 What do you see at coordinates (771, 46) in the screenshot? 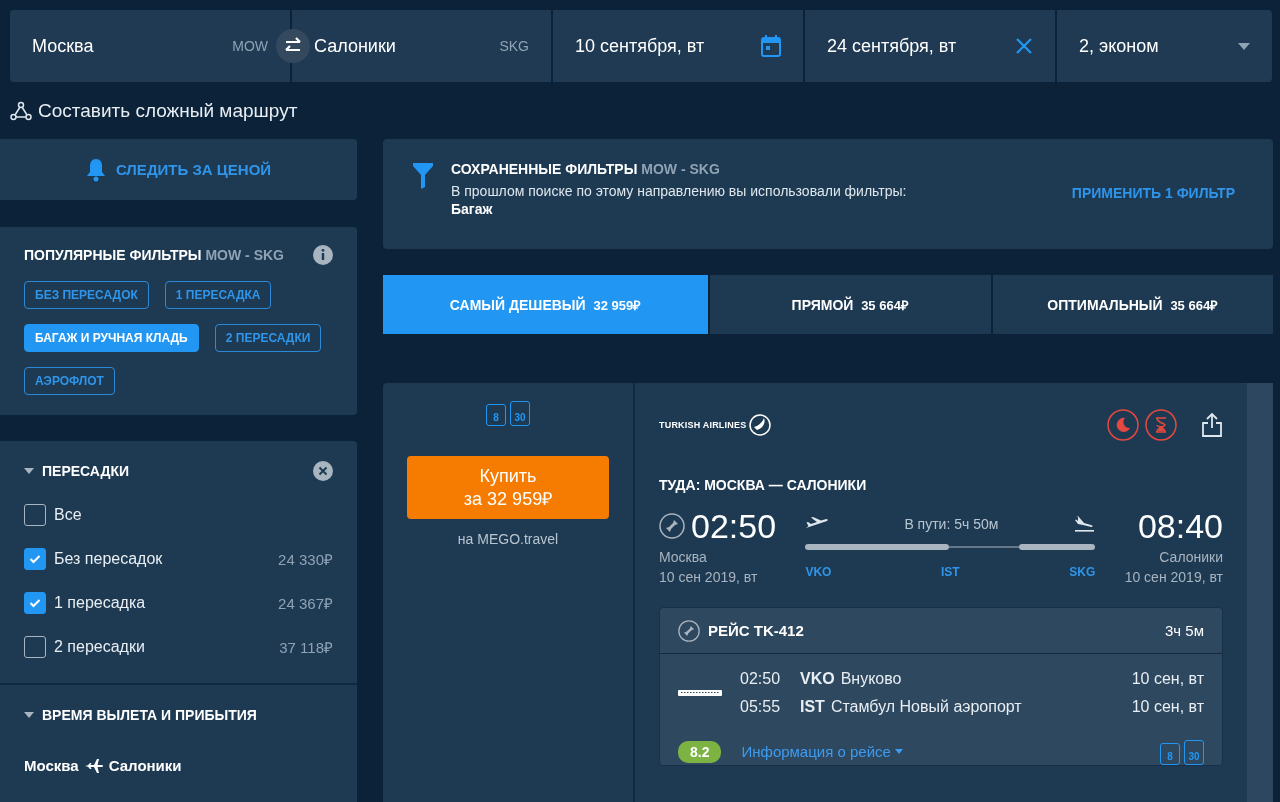
I see `calendar-icon` at bounding box center [771, 46].